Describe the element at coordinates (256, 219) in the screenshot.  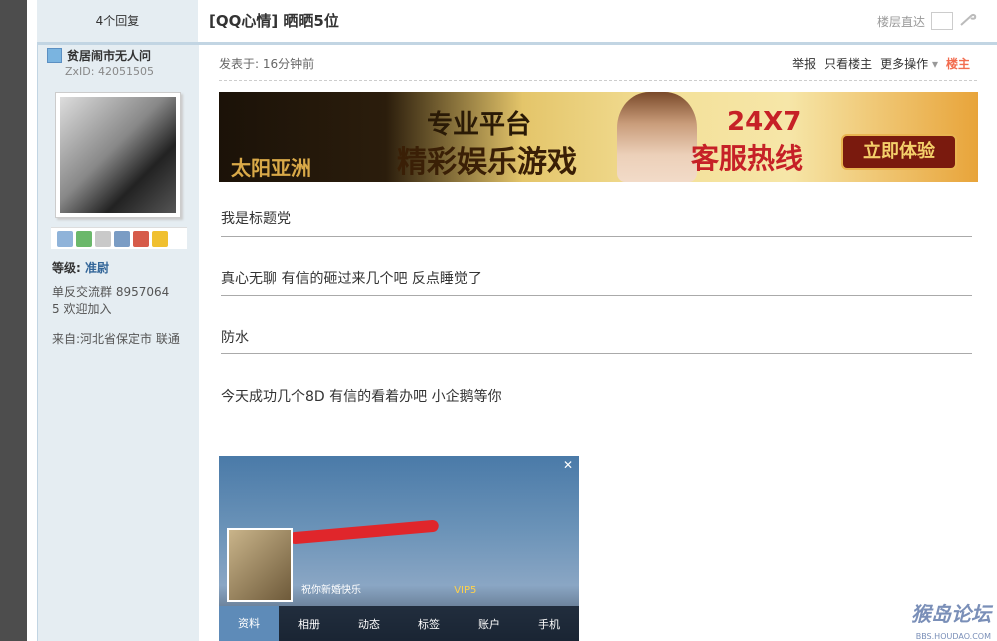
I see `post-line-1: 我是标题党` at that location.